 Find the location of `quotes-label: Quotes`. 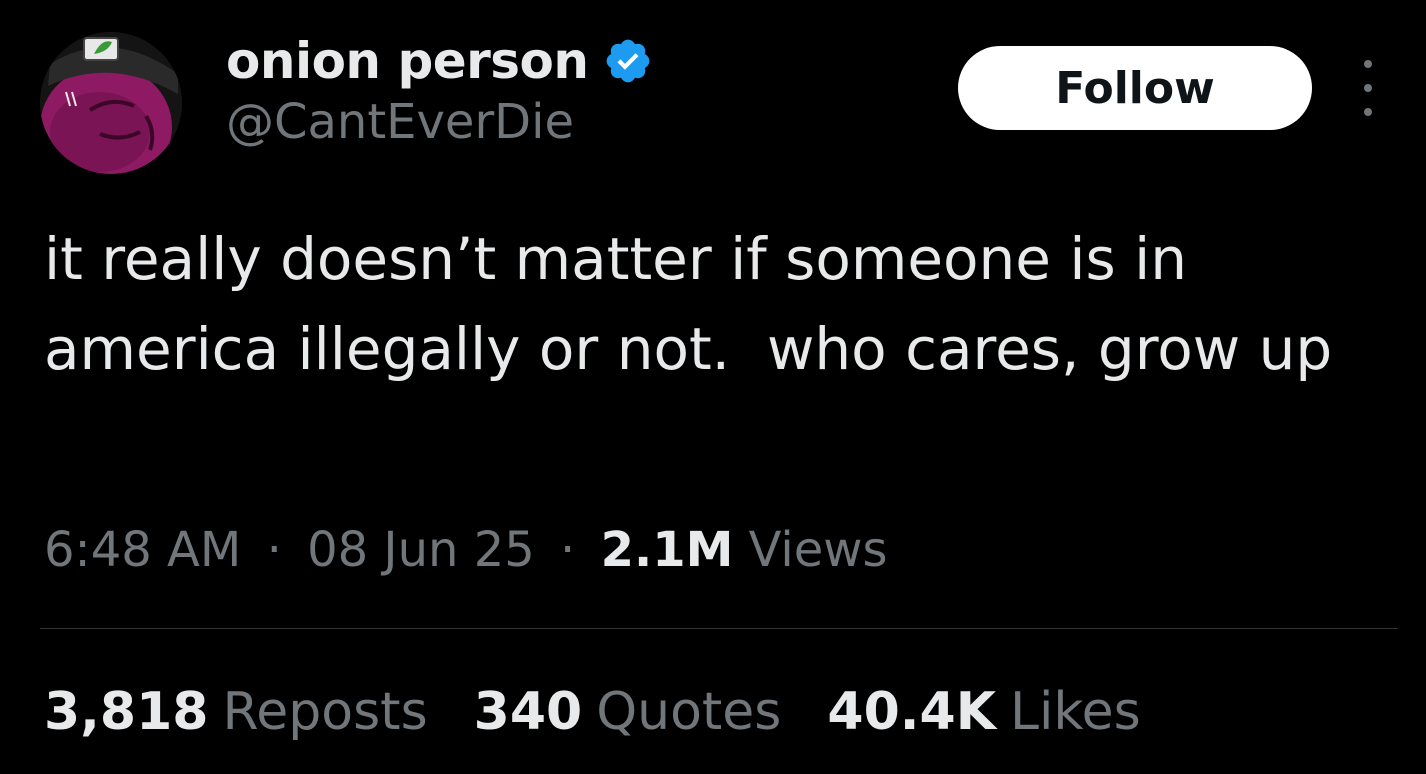

quotes-label: Quotes is located at coordinates (689, 712).